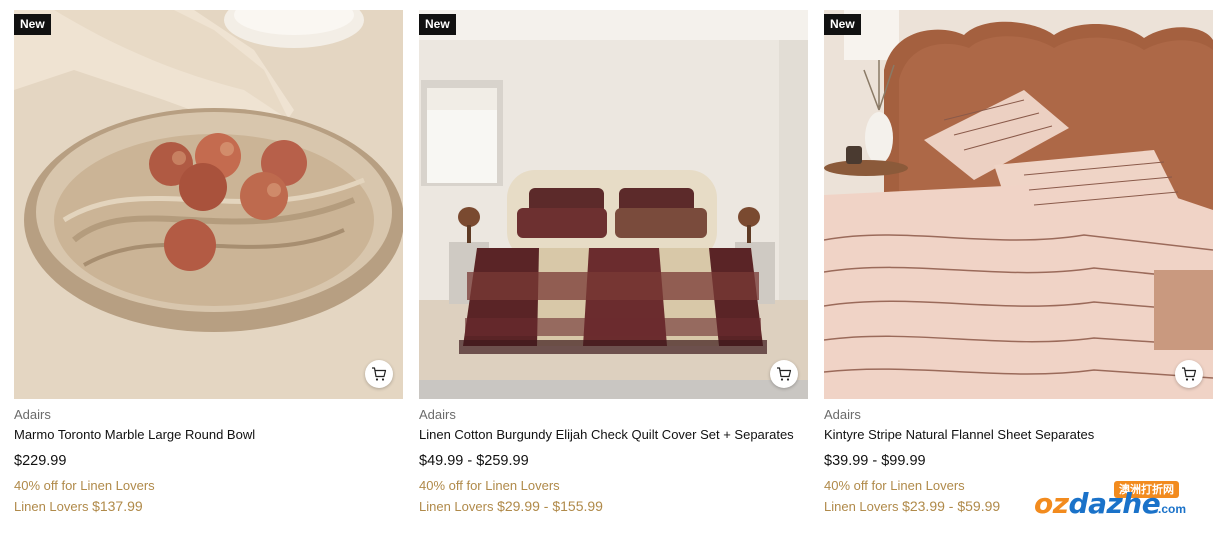  I want to click on member-price: $23.99 - $59.99, so click(951, 506).